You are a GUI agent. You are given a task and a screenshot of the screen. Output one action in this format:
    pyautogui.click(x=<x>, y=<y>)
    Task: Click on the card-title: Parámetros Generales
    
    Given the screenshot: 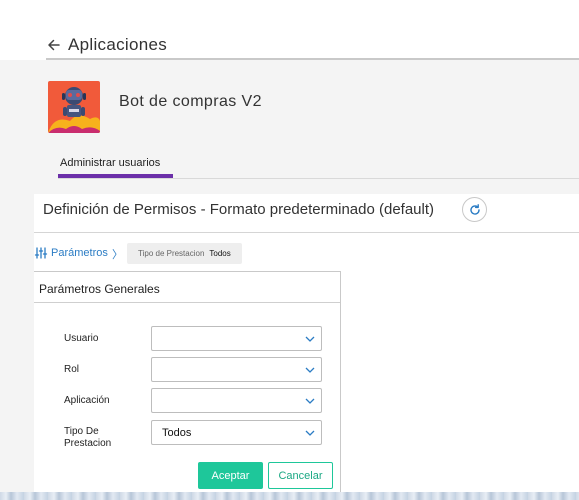 What is the action you would take?
    pyautogui.click(x=99, y=289)
    